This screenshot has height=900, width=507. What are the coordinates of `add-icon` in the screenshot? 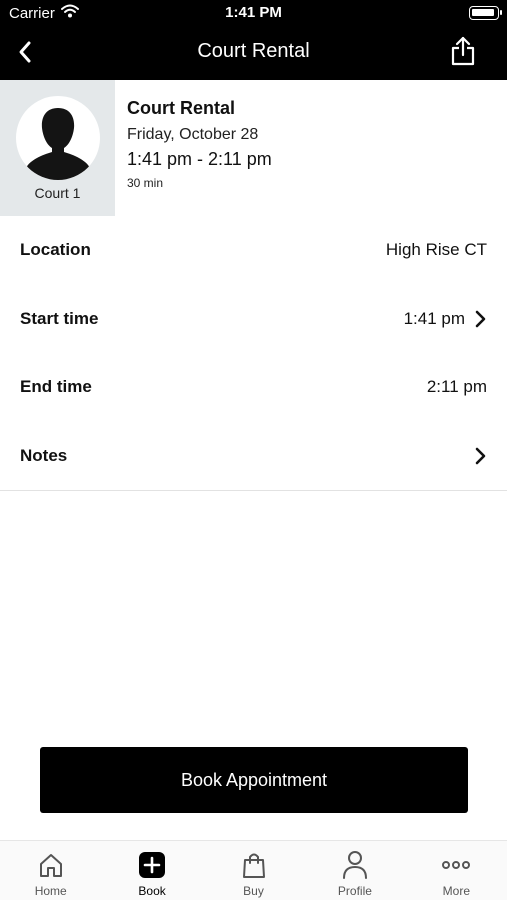 It's located at (152, 865).